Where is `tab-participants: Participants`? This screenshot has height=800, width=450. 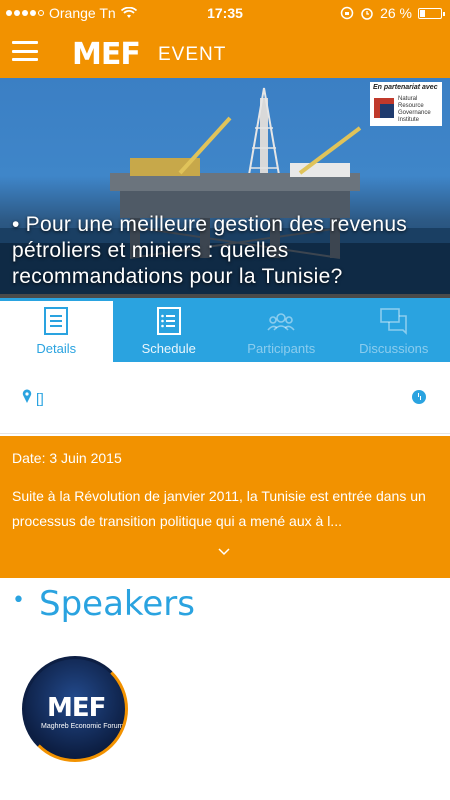 tab-participants: Participants is located at coordinates (281, 330).